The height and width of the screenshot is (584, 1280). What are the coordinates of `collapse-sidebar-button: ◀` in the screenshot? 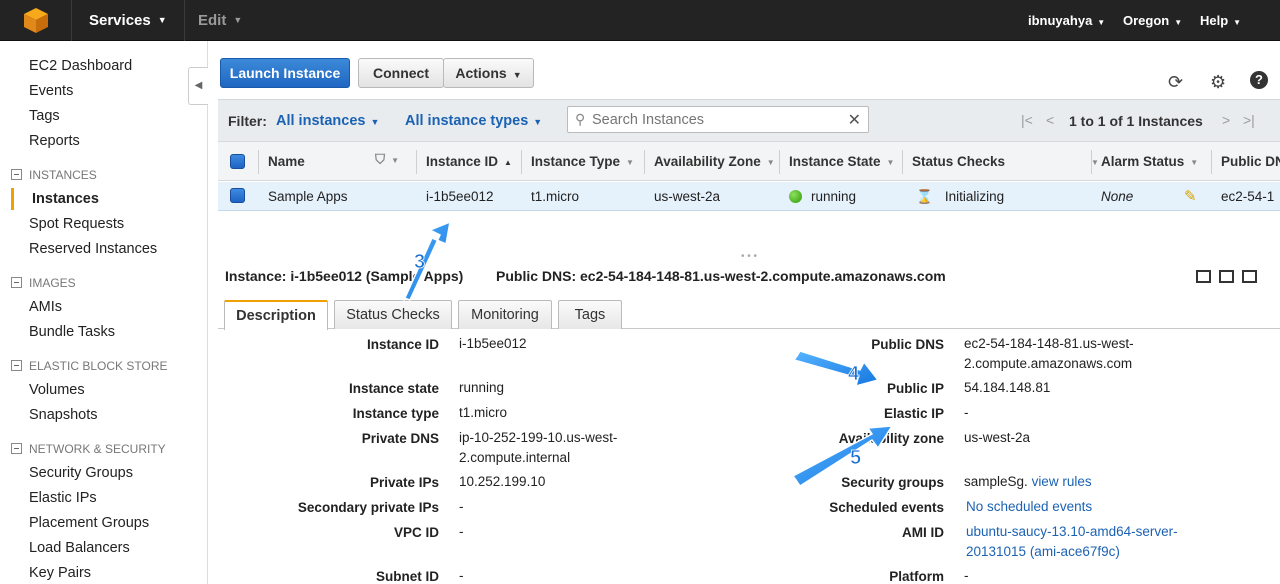 It's located at (198, 86).